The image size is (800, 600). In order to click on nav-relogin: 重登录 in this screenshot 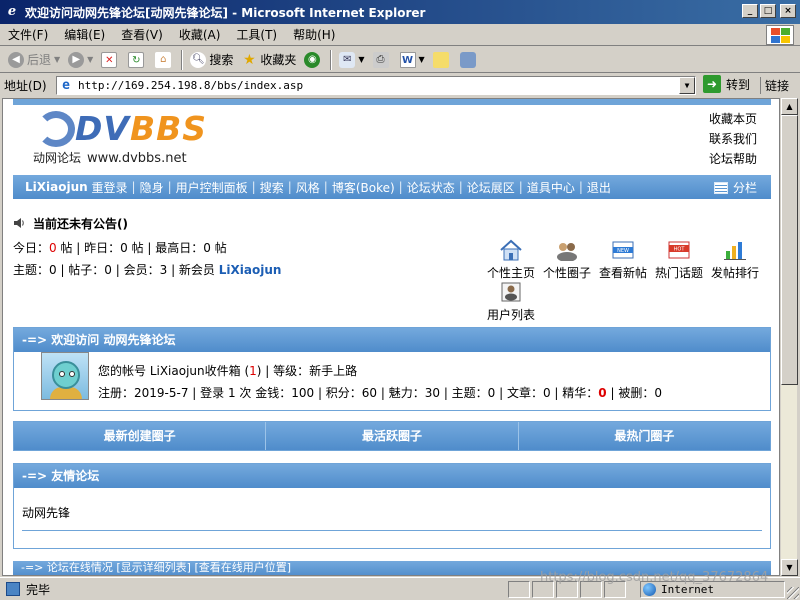, I will do `click(110, 187)`.